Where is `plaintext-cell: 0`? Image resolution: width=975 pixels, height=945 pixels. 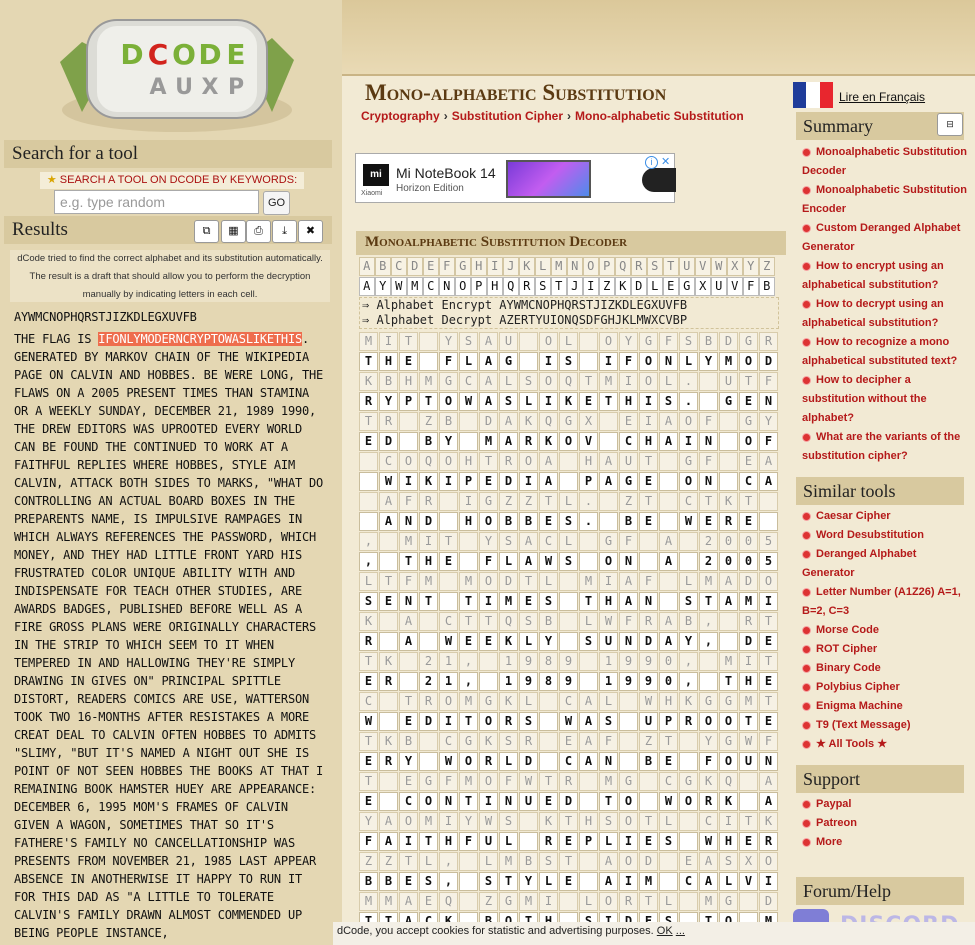 plaintext-cell: 0 is located at coordinates (668, 681).